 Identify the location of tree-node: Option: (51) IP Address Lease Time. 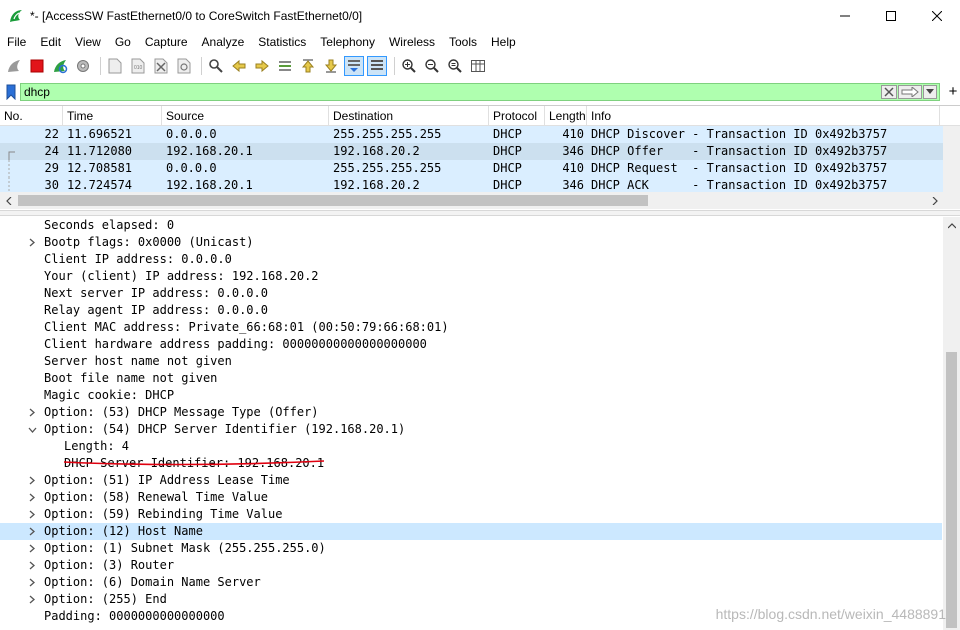
(471, 480).